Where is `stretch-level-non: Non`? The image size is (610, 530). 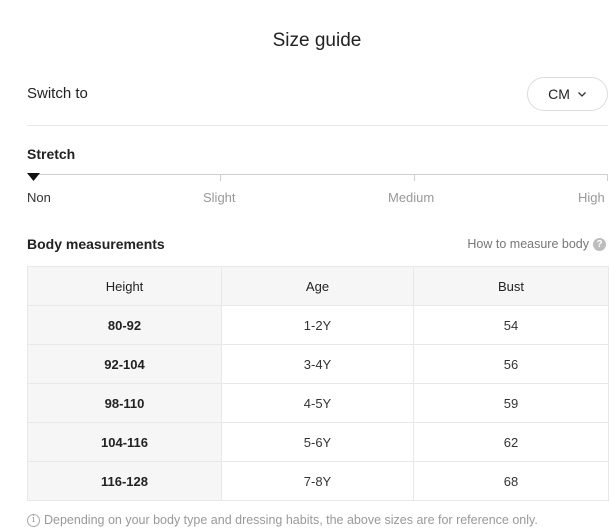
stretch-level-non: Non is located at coordinates (39, 197).